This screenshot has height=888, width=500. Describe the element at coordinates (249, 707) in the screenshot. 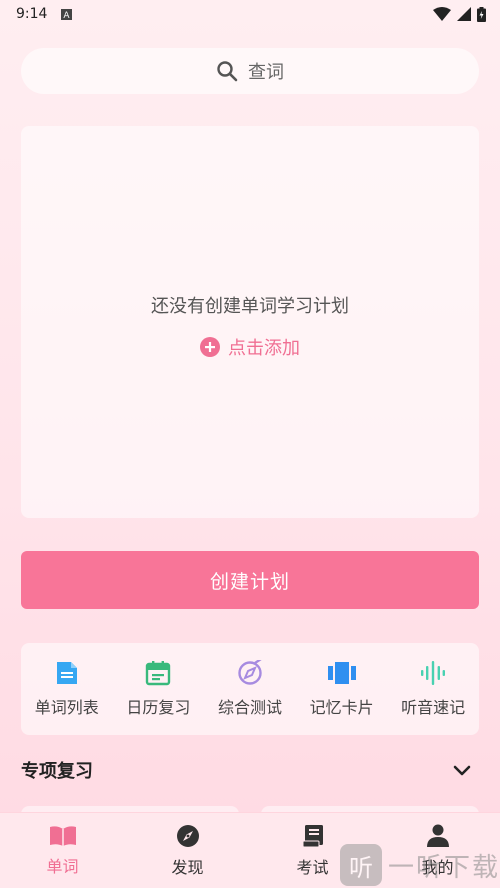

I see `tool-label: 综合测试` at that location.